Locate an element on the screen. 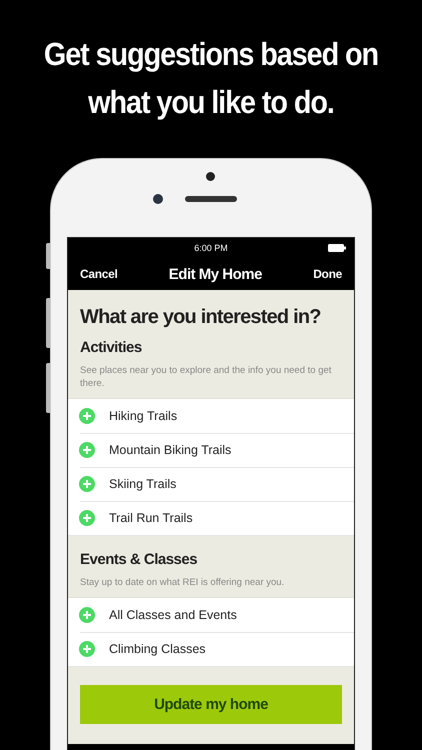 This screenshot has height=750, width=422. headline: Get suggestions based on what you like to do. is located at coordinates (211, 78).